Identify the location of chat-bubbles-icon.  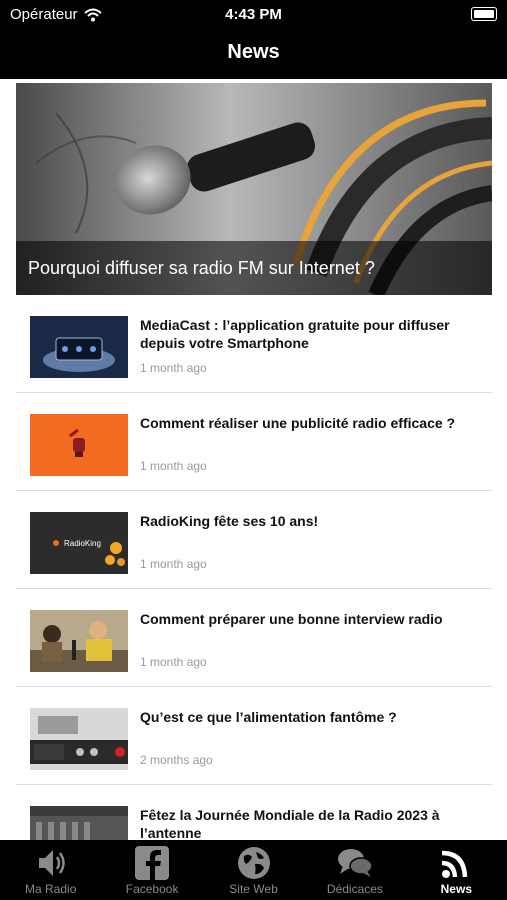
(355, 863).